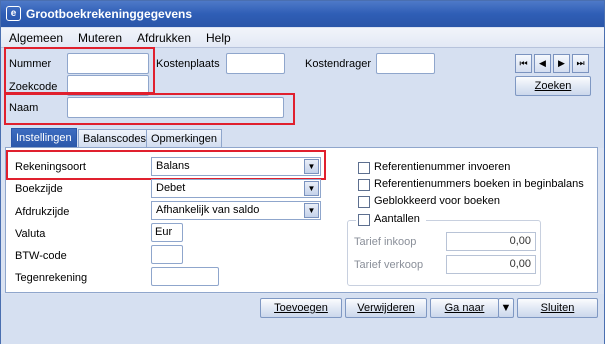 The width and height of the screenshot is (605, 344). I want to click on rekeningsoort-value: Balans, so click(173, 166).